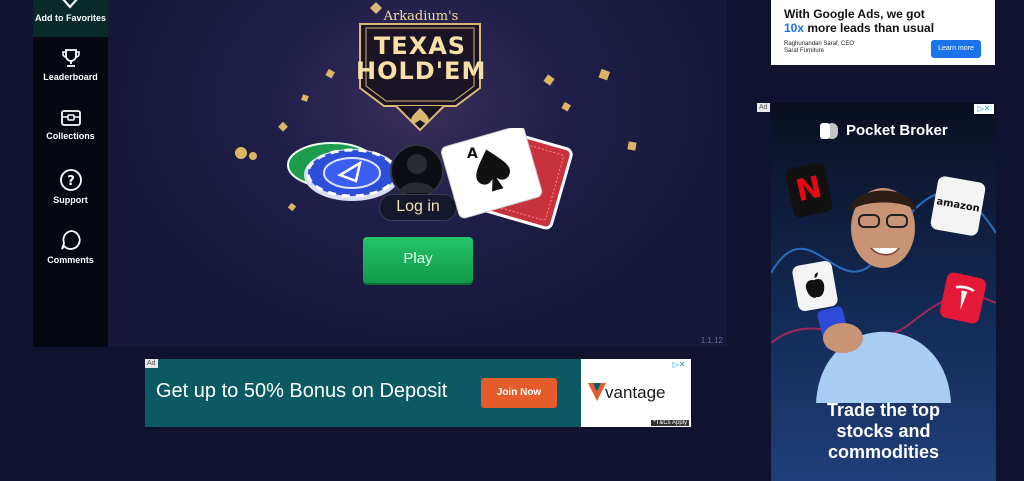 The image size is (1024, 481). Describe the element at coordinates (956, 49) in the screenshot. I see `learn-more-button: Learn more` at that location.